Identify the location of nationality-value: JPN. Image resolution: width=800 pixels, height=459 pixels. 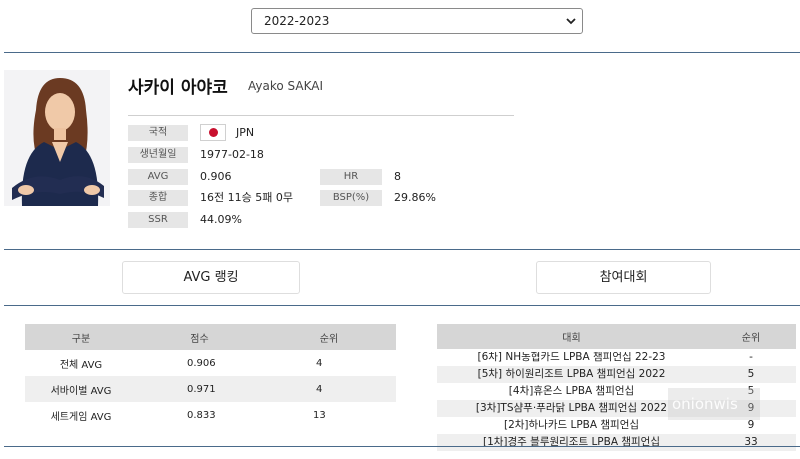
(245, 132).